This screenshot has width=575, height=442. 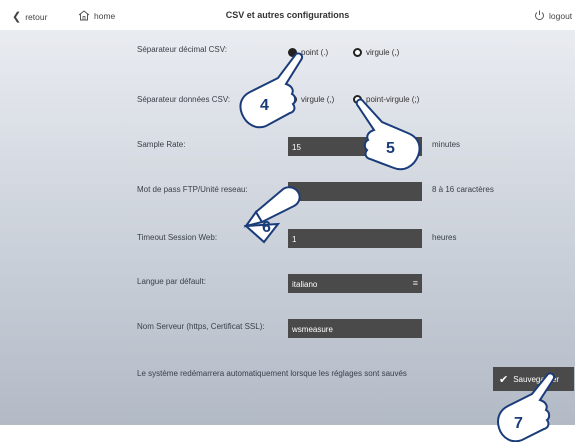 What do you see at coordinates (415, 283) in the screenshot?
I see `menu-icon: ≡` at bounding box center [415, 283].